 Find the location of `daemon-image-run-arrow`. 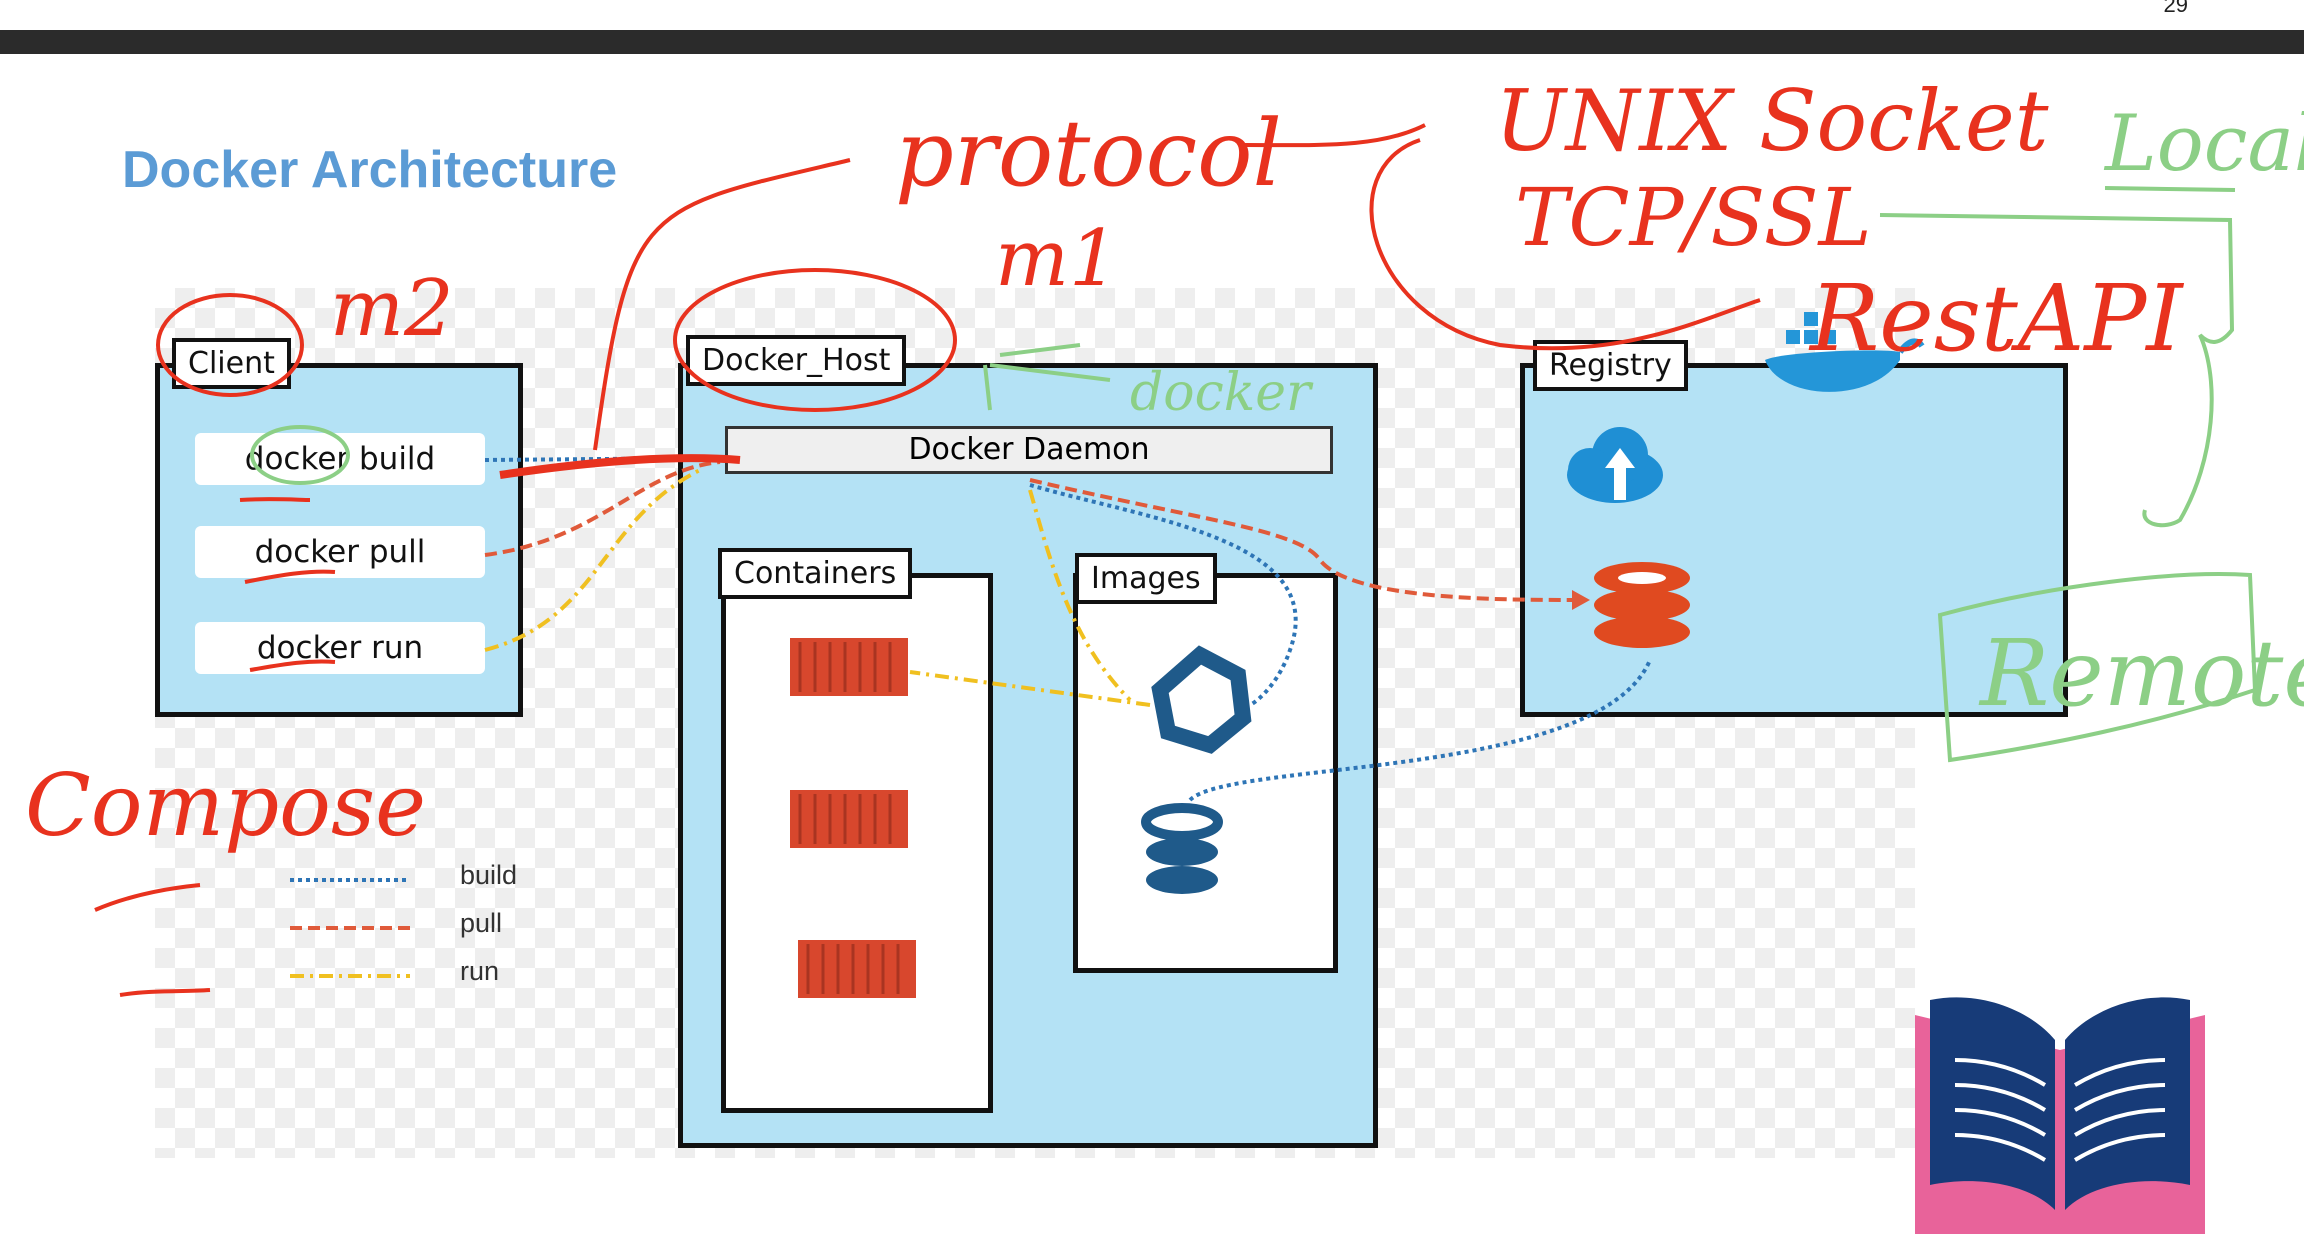

daemon-image-run-arrow is located at coordinates (1080, 595).